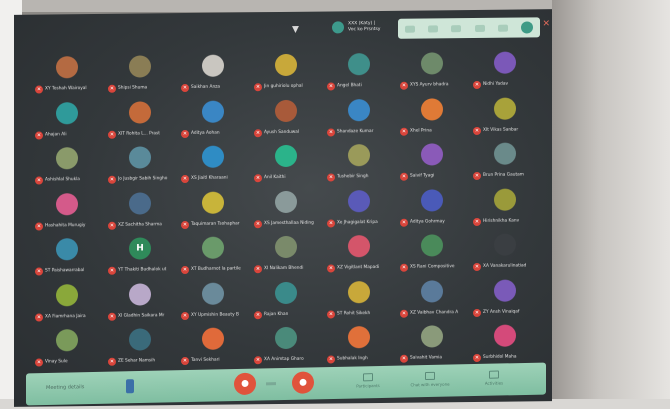 This screenshot has height=409, width=670. Describe the element at coordinates (68, 260) in the screenshot. I see `participant-tile: ✕ ST Paishawarrabal` at that location.